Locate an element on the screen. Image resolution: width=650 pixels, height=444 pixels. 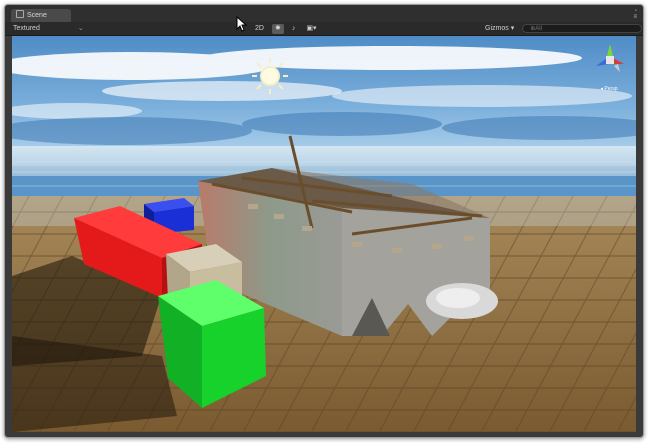
mouse-cursor-icon is located at coordinates (242, 24).